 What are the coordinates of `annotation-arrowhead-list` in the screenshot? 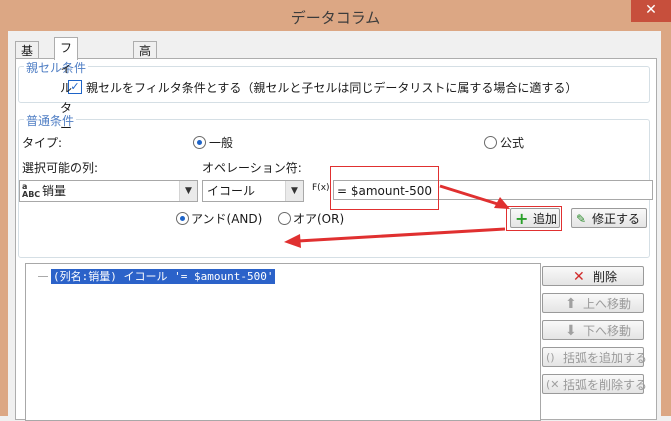 It's located at (292, 241).